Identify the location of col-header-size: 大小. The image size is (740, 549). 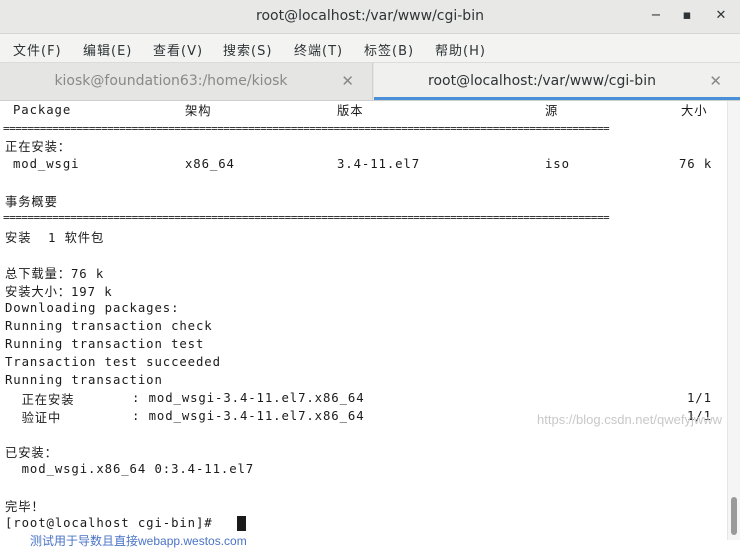
(694, 111).